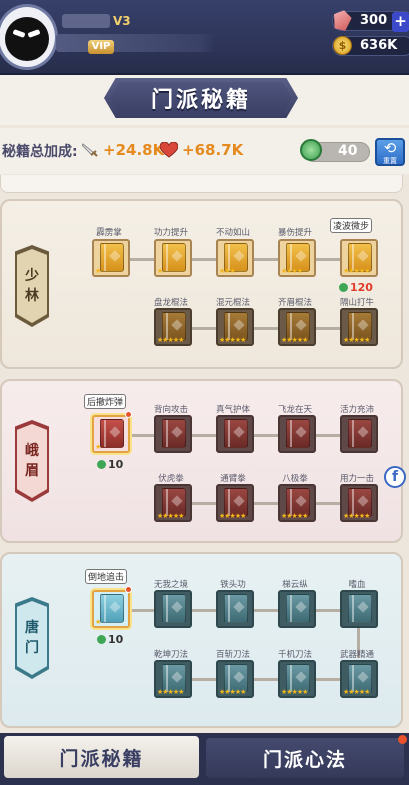  What do you see at coordinates (294, 410) in the screenshot?
I see `skill-label: 飞龙在天` at bounding box center [294, 410].